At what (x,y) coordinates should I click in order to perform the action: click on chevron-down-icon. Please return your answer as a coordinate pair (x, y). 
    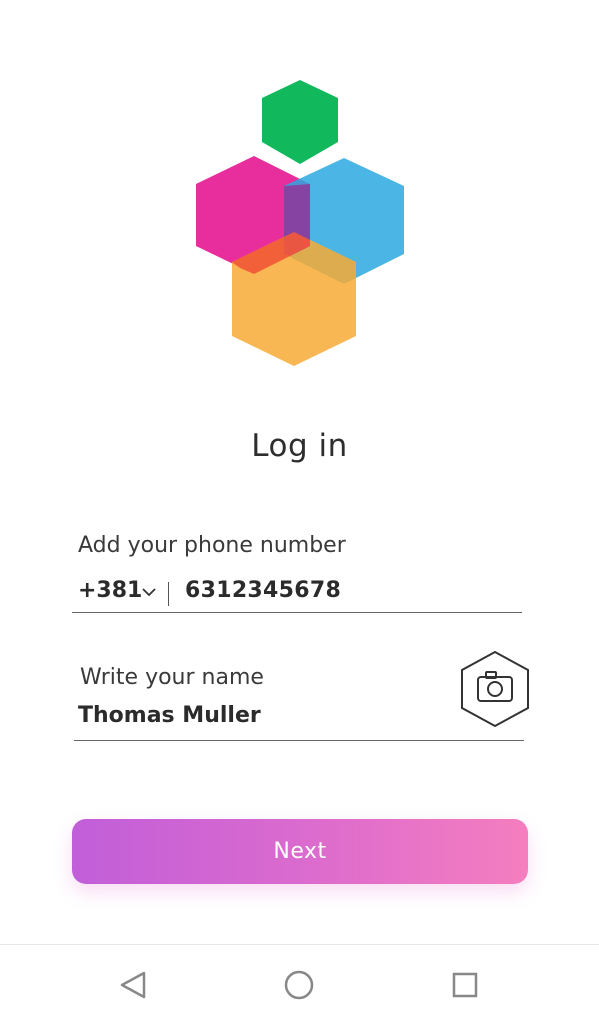
    Looking at the image, I should click on (149, 592).